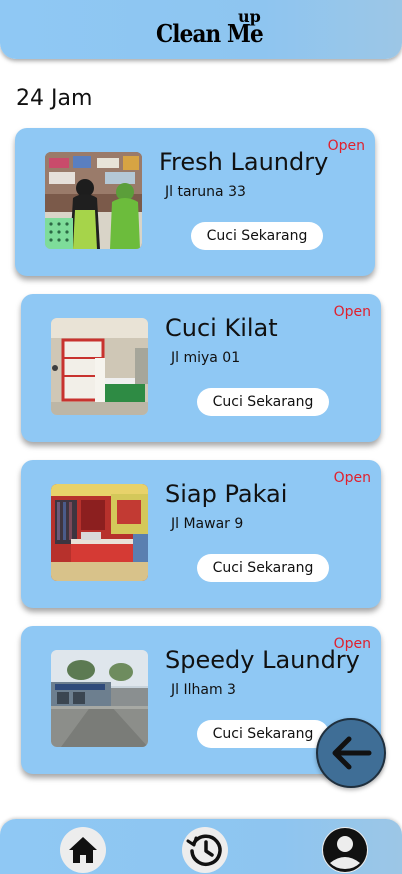  I want to click on laundry-name: Fresh Laundry, so click(244, 162).